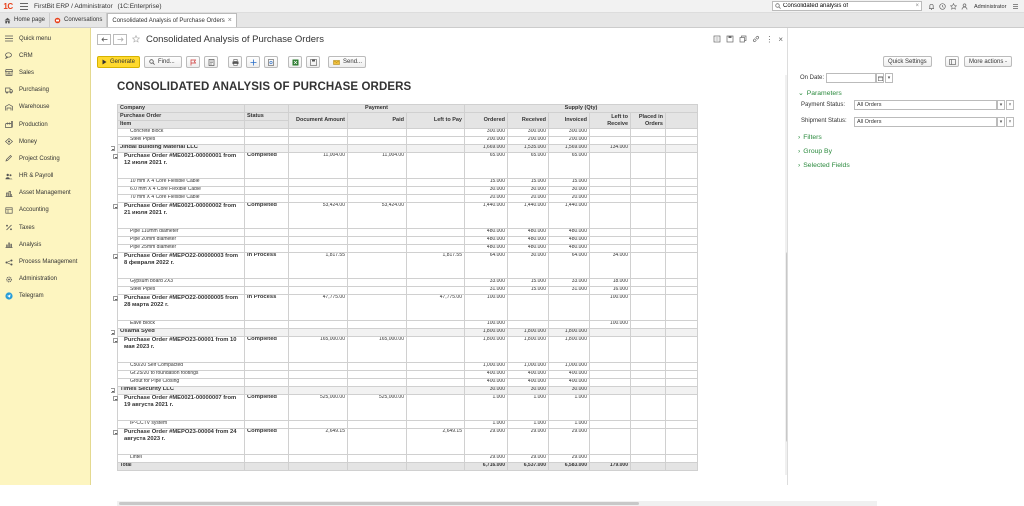 Image resolution: width=1024 pixels, height=506 pixels. I want to click on on-date-field, so click(851, 78).